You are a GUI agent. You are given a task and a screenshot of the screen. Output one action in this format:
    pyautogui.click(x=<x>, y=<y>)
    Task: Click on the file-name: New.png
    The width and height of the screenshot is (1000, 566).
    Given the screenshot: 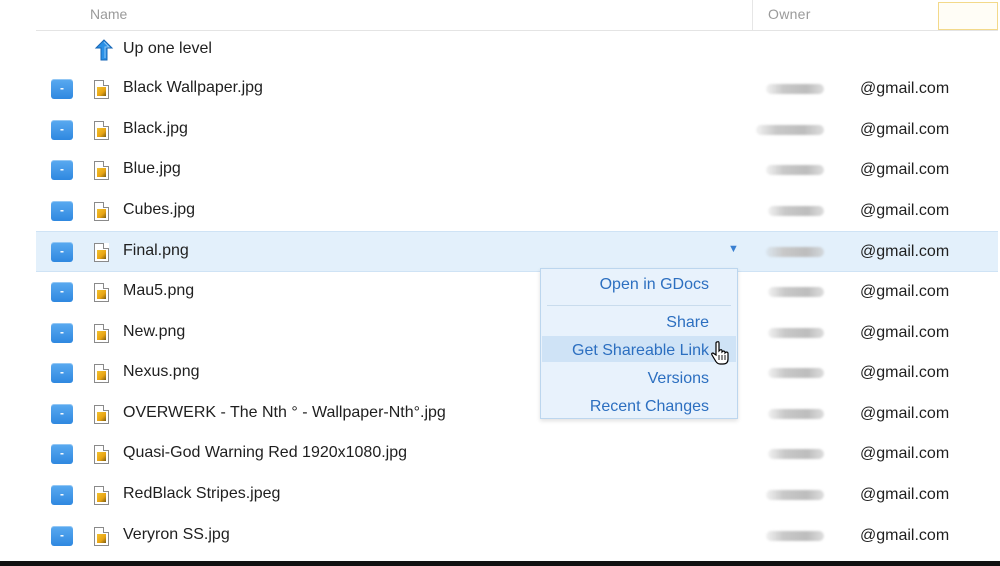 What is the action you would take?
    pyautogui.click(x=154, y=332)
    